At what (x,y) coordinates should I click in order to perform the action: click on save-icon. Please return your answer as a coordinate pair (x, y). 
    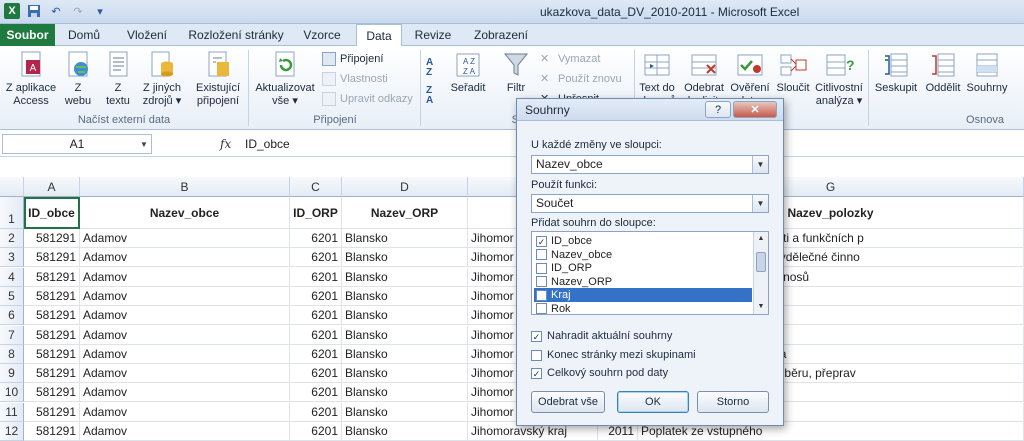
    Looking at the image, I should click on (34, 11).